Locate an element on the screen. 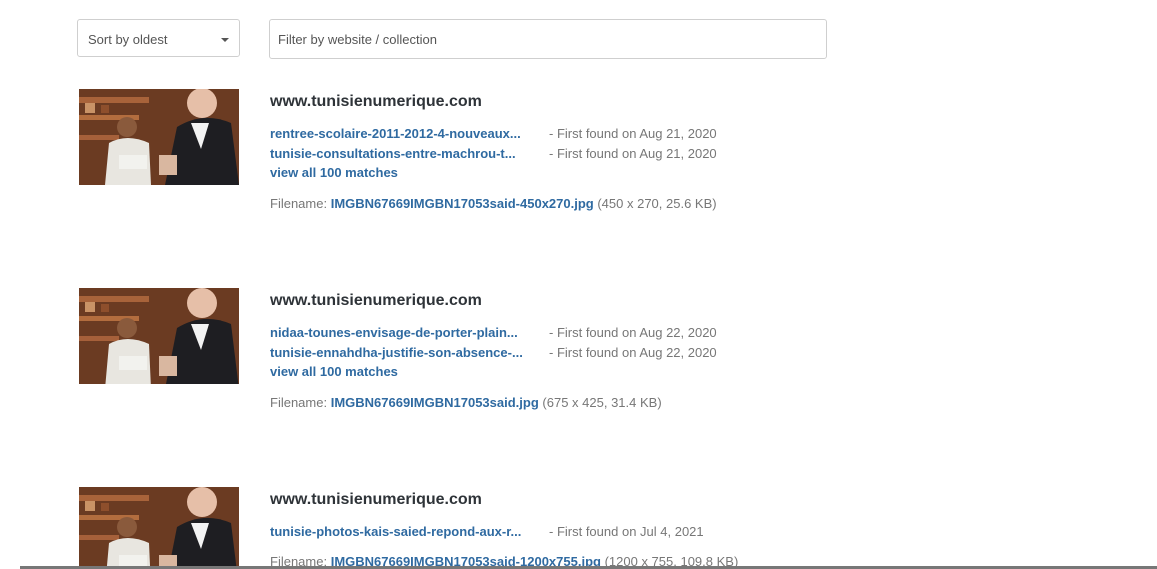 Image resolution: width=1157 pixels, height=569 pixels. filename-link: IMGBN67669IMGBN17053said.jpg is located at coordinates (435, 402).